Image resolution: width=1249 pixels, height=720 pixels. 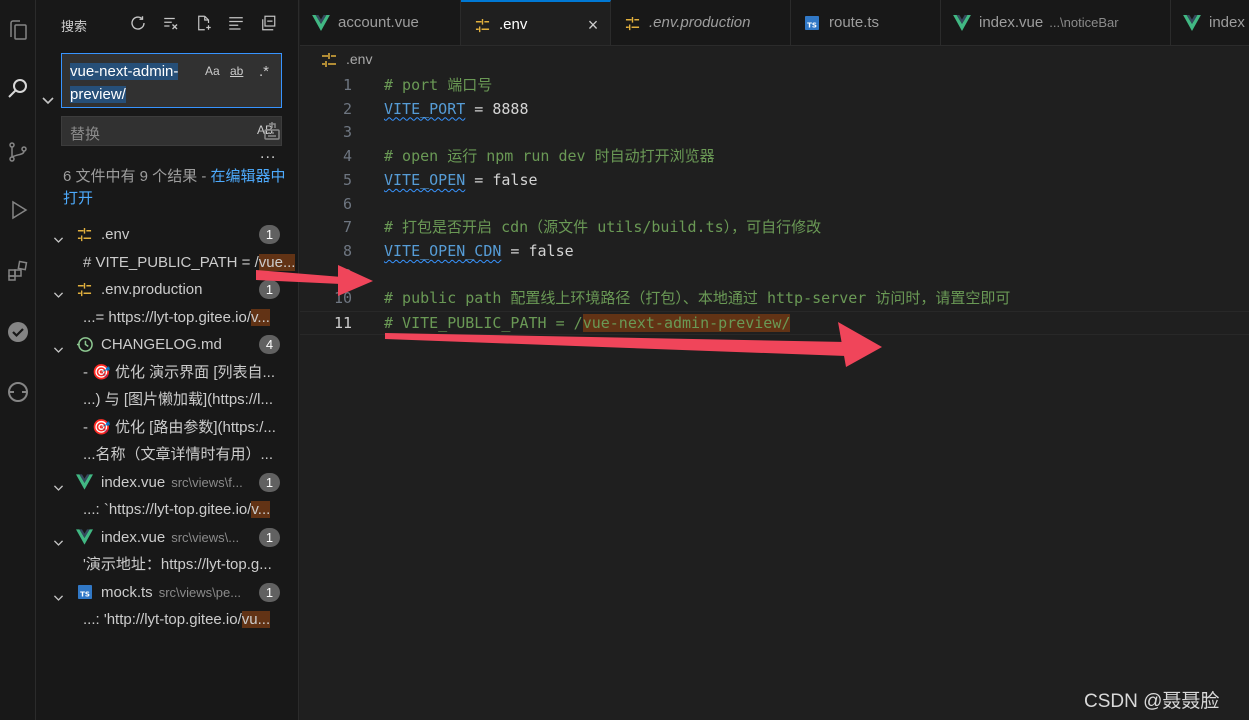 What do you see at coordinates (1210, 22) in the screenshot?
I see `tab-5: index` at bounding box center [1210, 22].